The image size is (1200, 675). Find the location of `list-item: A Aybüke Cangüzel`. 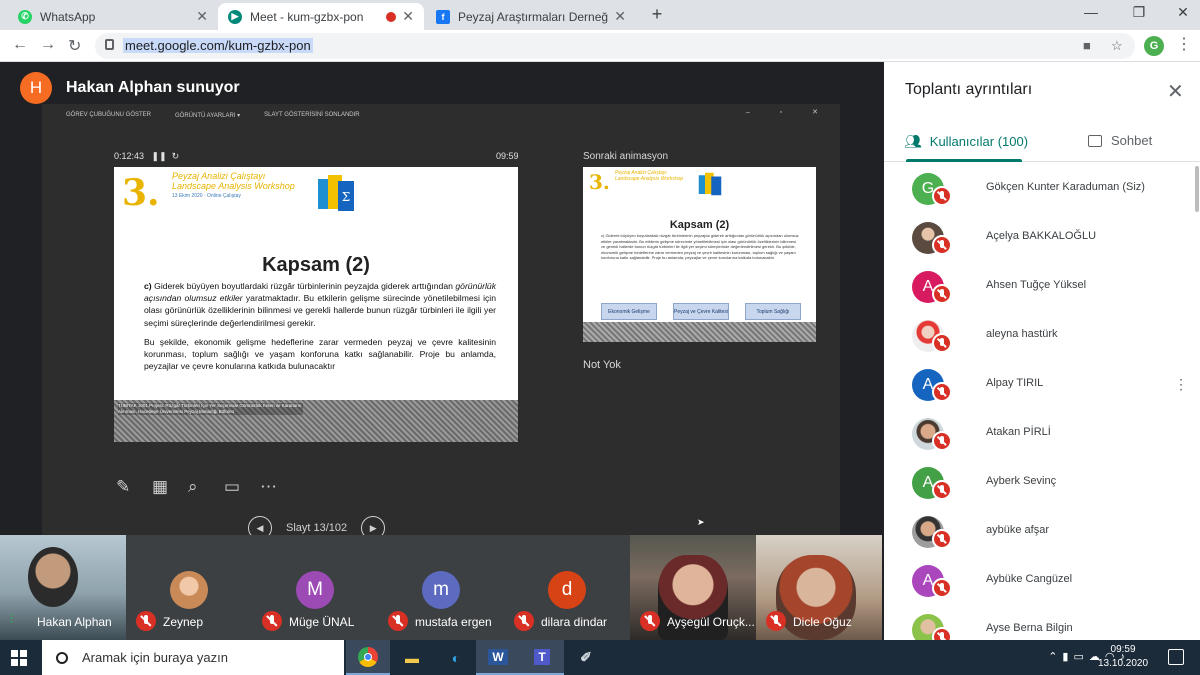

list-item: A Aybüke Cangüzel is located at coordinates (1042, 580).